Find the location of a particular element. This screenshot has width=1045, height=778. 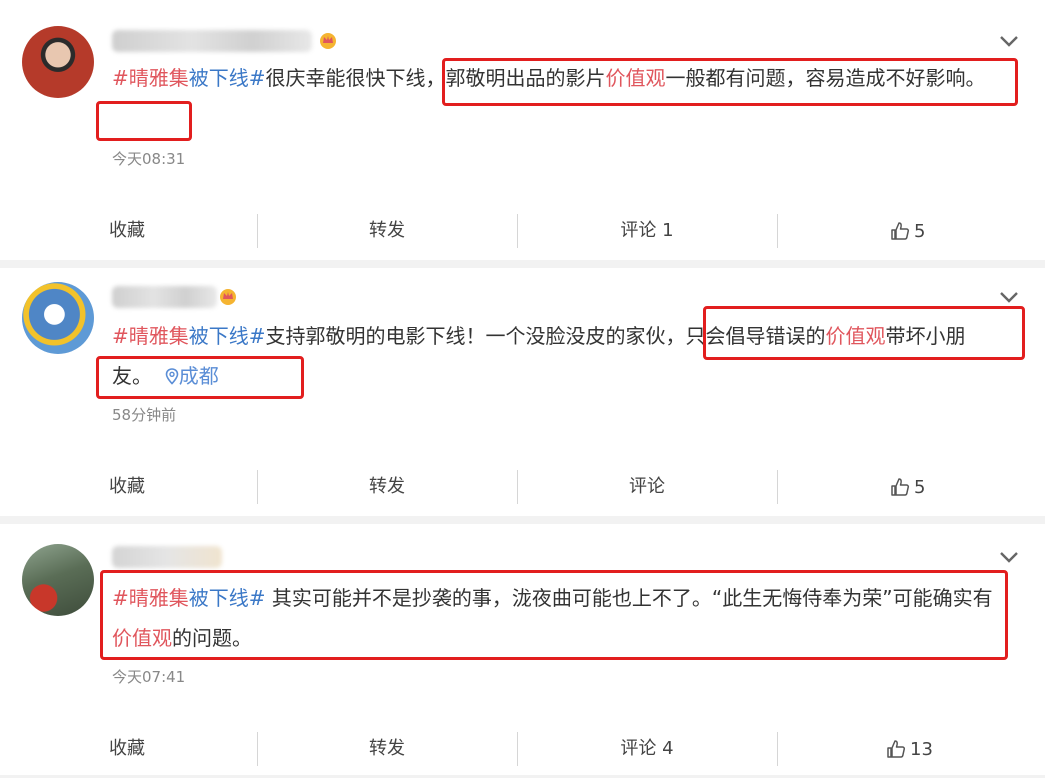

comment-button: 评论 4 is located at coordinates (647, 749).